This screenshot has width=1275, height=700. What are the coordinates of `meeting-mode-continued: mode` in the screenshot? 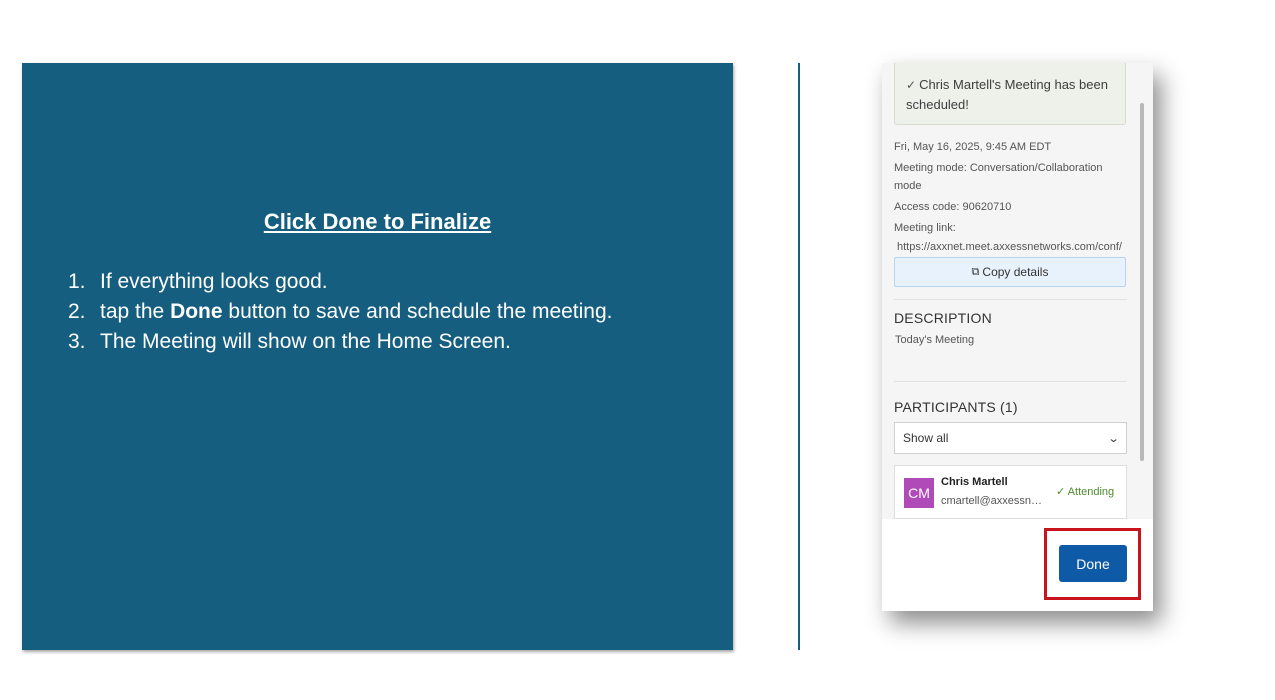 It's located at (908, 186).